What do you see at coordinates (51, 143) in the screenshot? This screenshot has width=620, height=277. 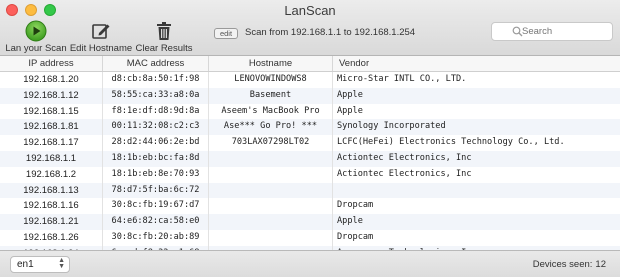 I see `cell-ip: 192.168.1.17` at bounding box center [51, 143].